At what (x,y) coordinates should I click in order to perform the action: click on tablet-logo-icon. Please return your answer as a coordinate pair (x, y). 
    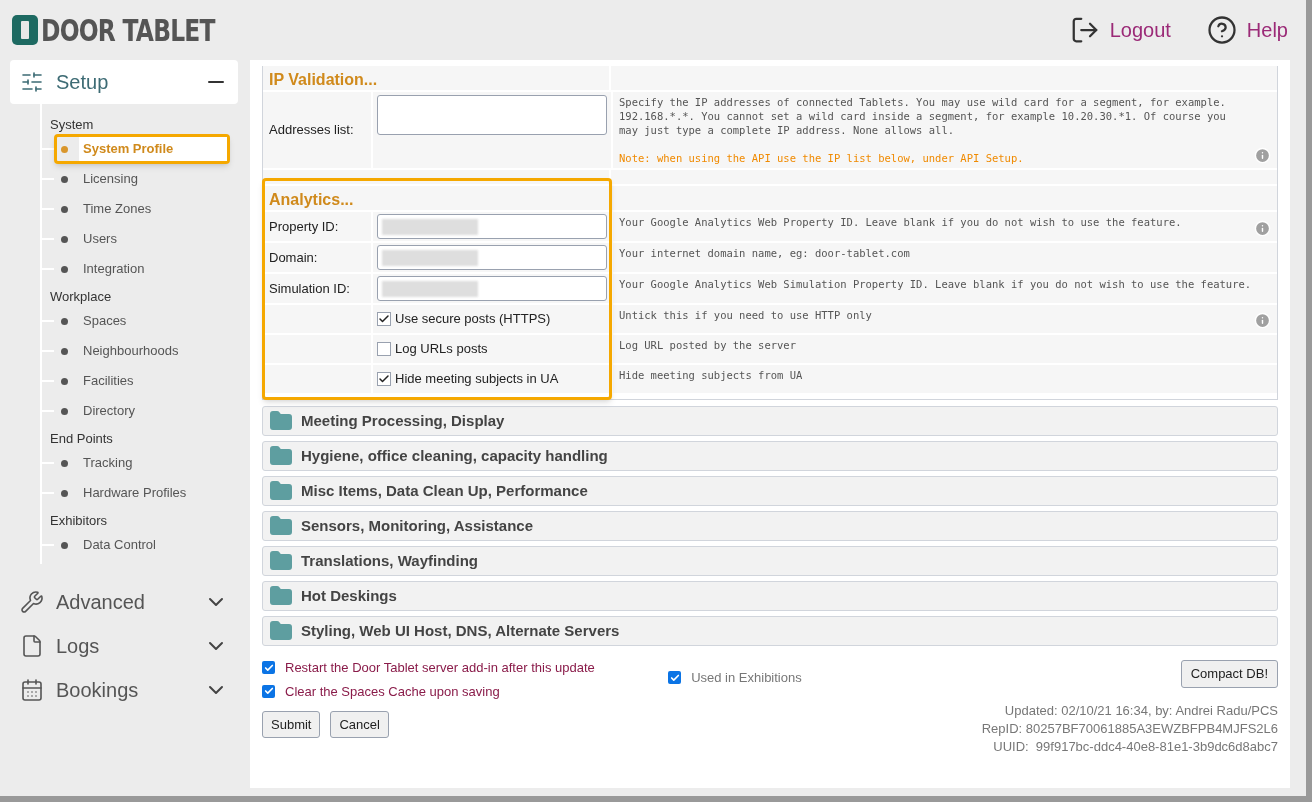
    Looking at the image, I should click on (25, 30).